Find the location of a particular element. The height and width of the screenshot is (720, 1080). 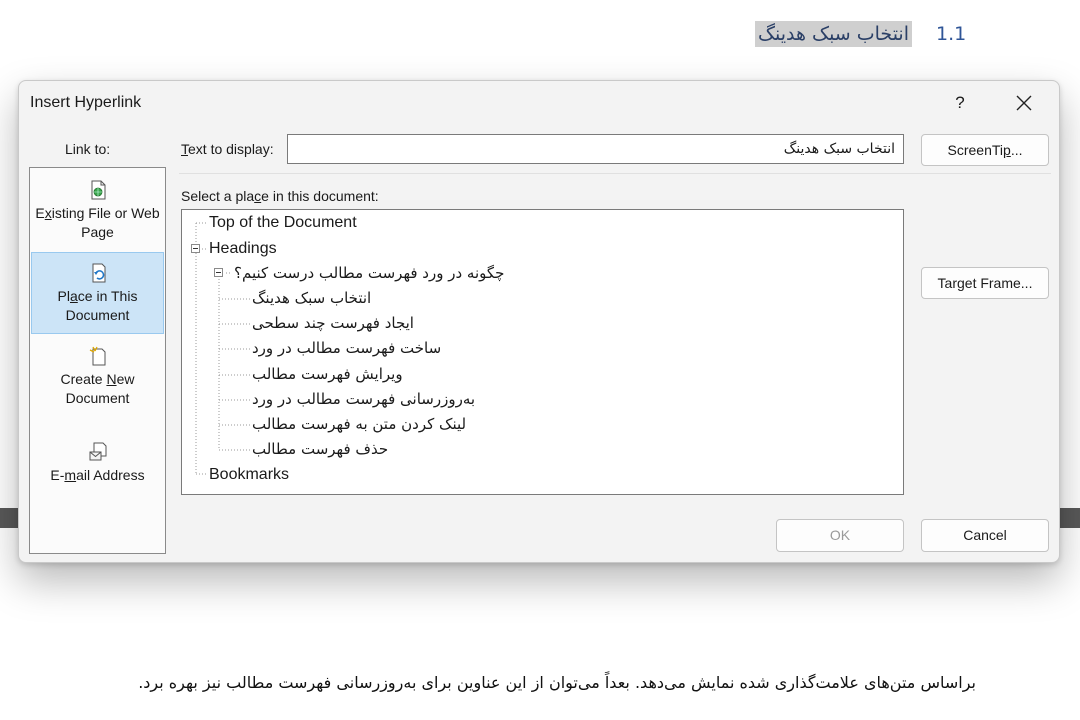

link-option-place-in-document: Place in This Document is located at coordinates (97, 293).